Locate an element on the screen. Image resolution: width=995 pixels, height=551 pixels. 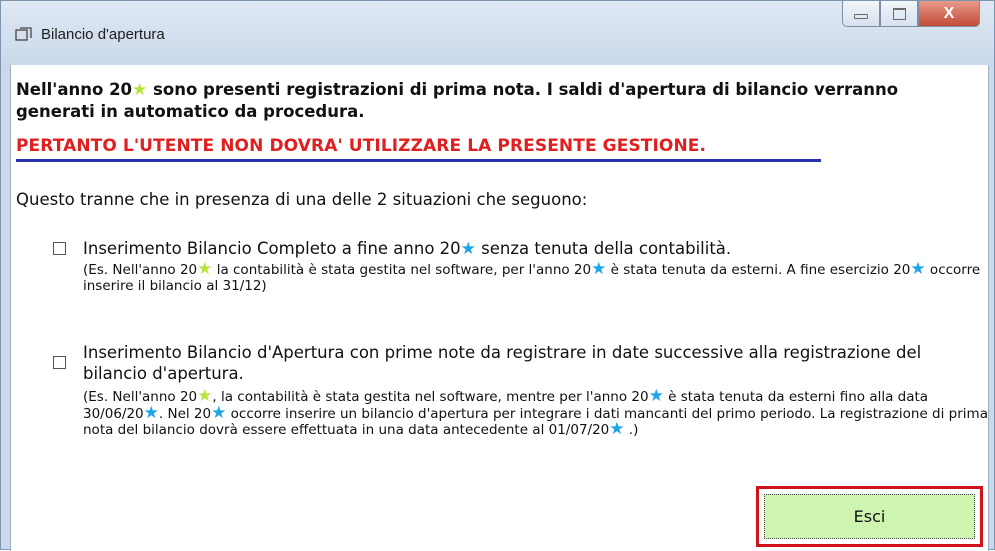
title-bar: Bilancio d'apertura X is located at coordinates (498, 33).